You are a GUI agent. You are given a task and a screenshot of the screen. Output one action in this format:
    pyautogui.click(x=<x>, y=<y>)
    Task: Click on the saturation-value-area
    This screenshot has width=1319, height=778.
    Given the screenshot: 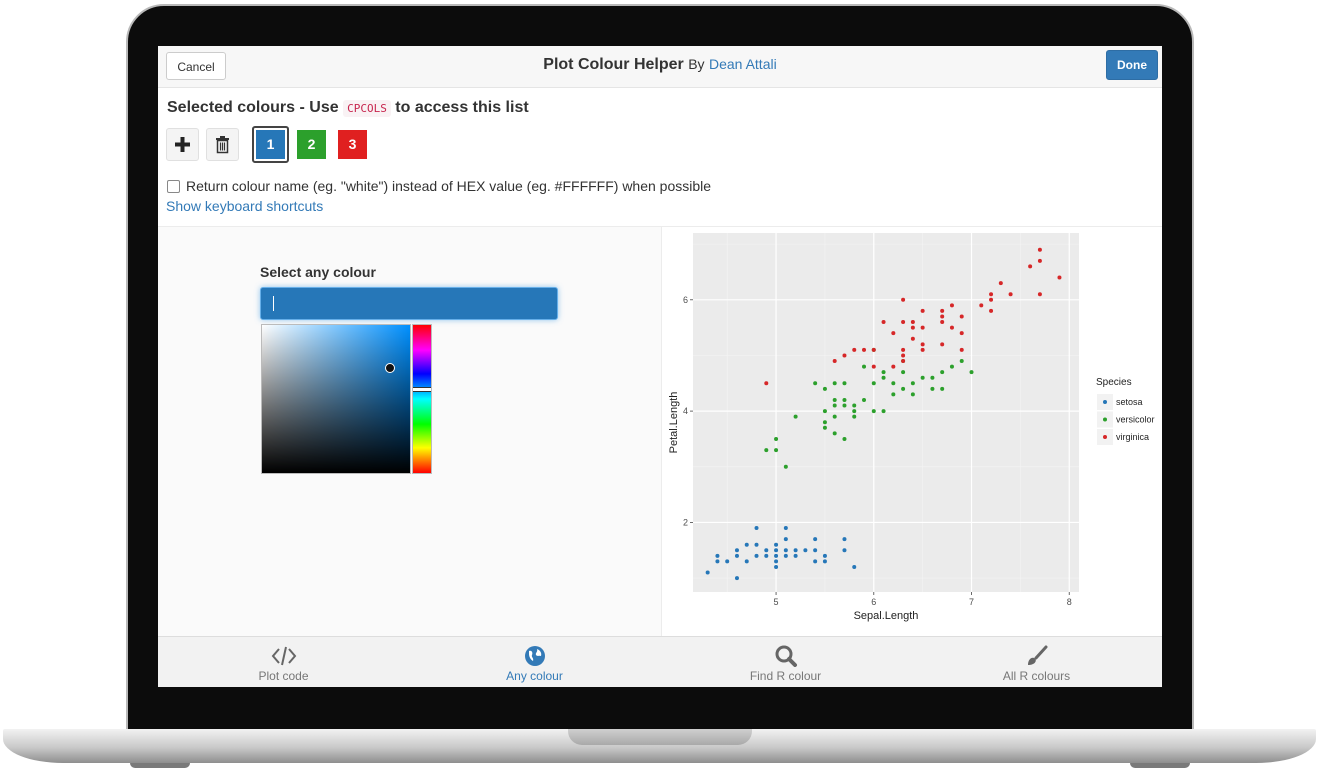 What is the action you would take?
    pyautogui.click(x=336, y=399)
    